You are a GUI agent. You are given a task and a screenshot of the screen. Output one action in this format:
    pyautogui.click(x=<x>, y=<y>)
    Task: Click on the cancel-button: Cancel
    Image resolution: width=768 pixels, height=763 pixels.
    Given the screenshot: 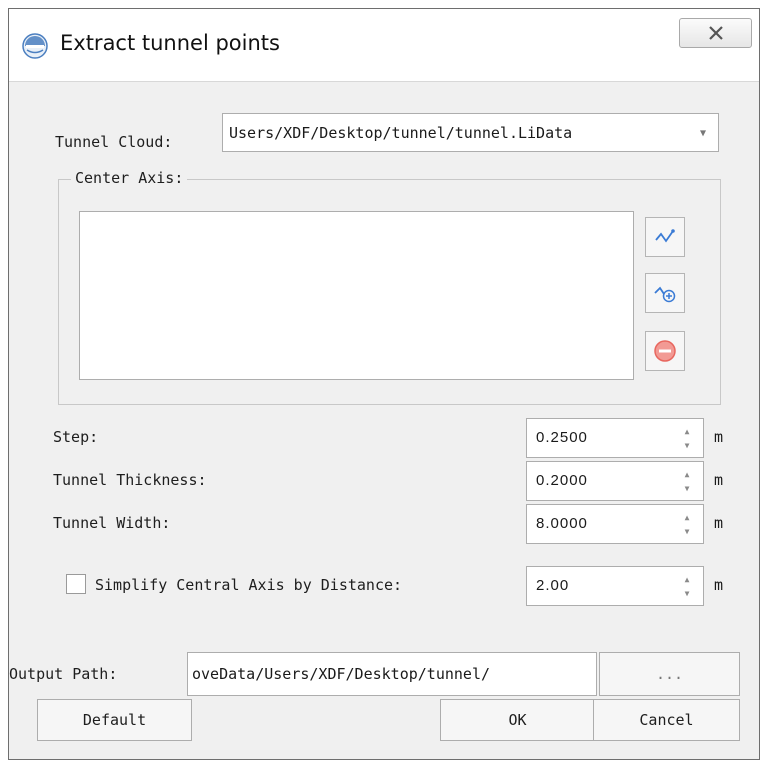 What is the action you would take?
    pyautogui.click(x=666, y=720)
    